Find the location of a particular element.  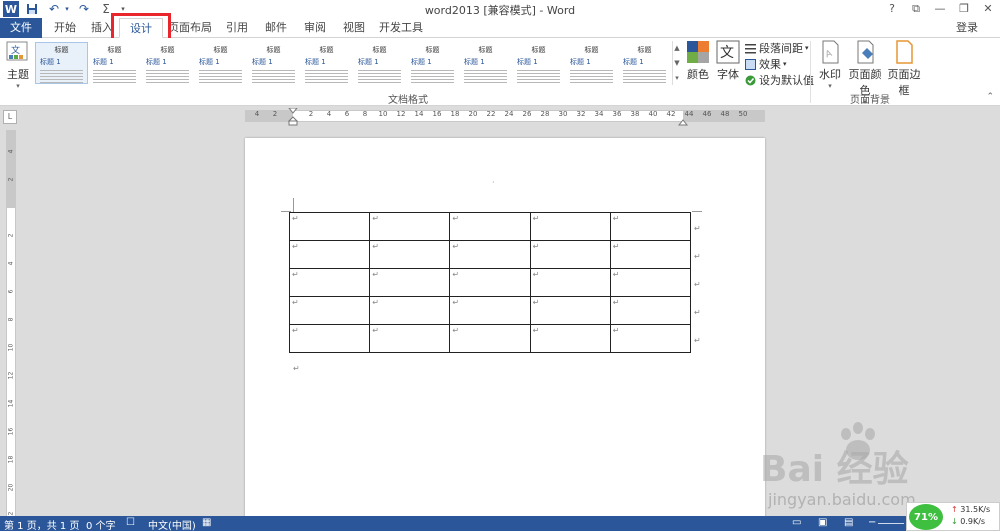

word-count: 0 个字 is located at coordinates (101, 524).